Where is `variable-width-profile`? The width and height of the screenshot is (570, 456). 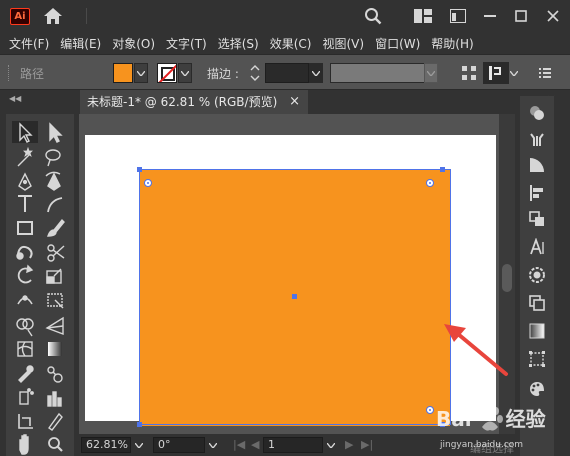
variable-width-profile is located at coordinates (384, 73).